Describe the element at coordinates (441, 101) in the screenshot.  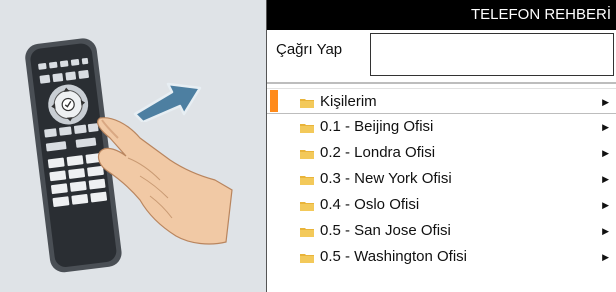
I see `list-item-kisilerim: Kişilerim ▶` at that location.